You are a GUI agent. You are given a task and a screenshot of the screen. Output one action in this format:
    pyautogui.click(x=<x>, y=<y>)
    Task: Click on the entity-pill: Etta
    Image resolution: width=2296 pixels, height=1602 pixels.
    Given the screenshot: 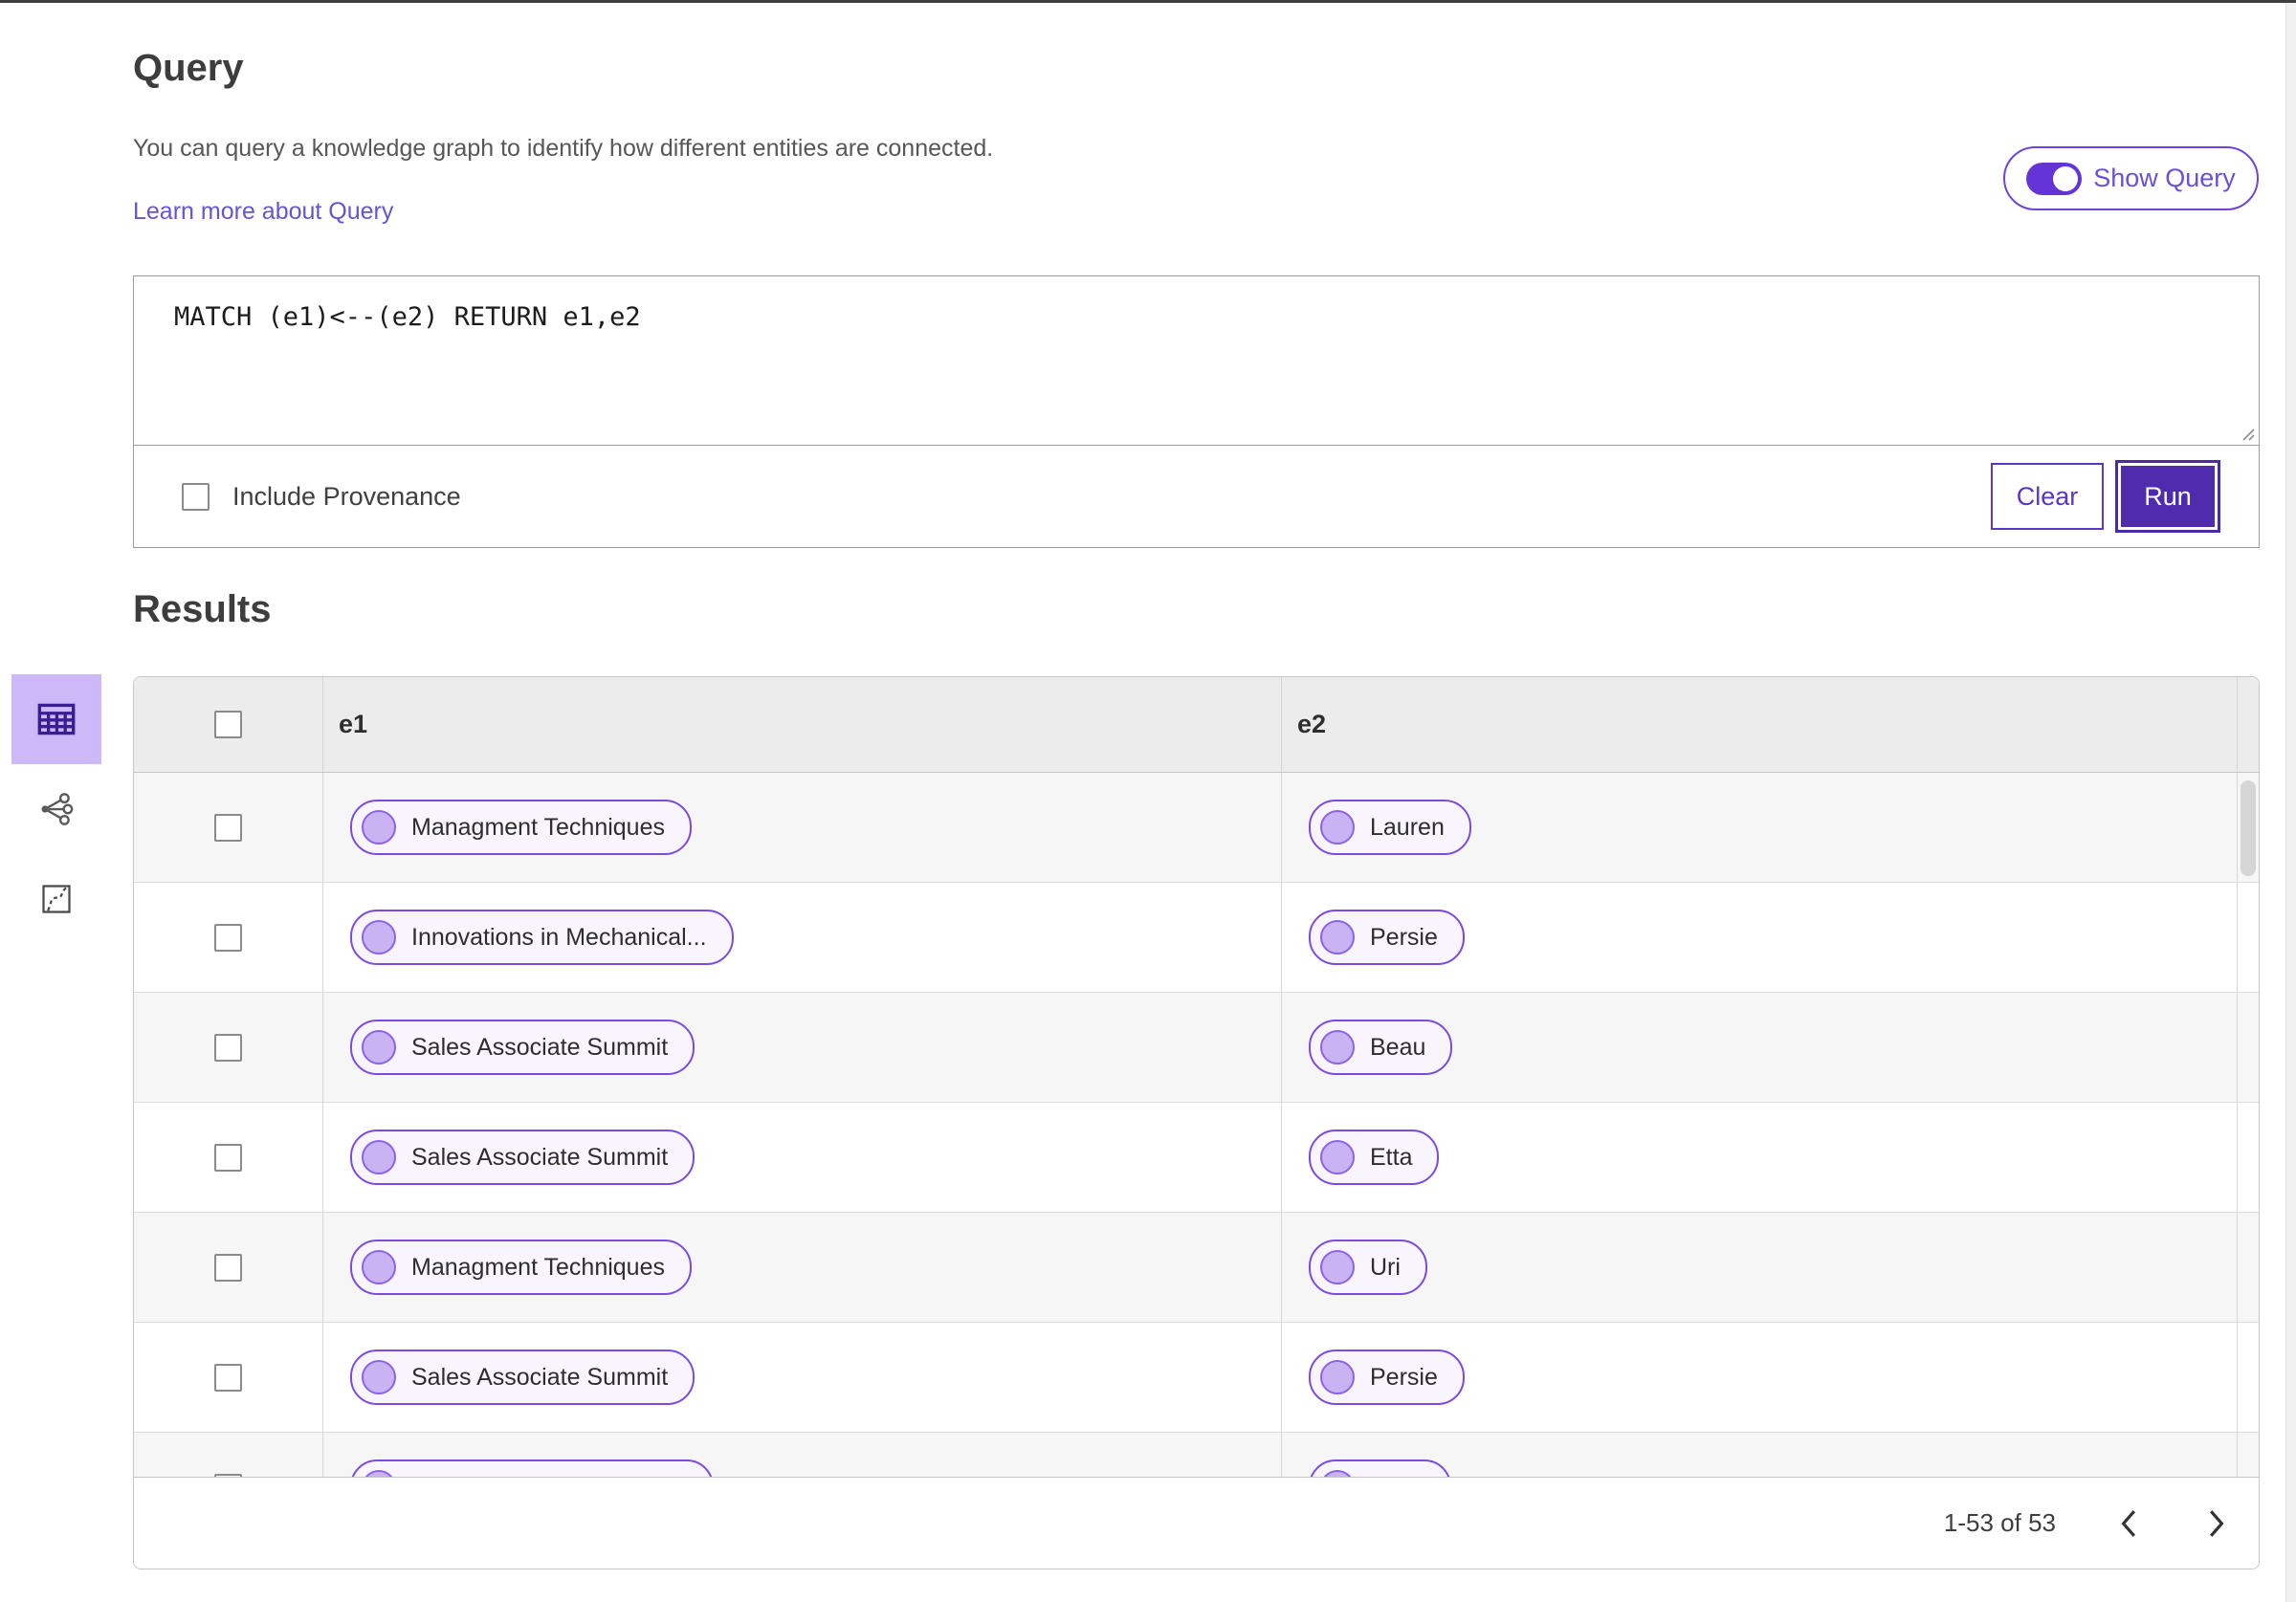 What is the action you would take?
    pyautogui.click(x=1375, y=1157)
    